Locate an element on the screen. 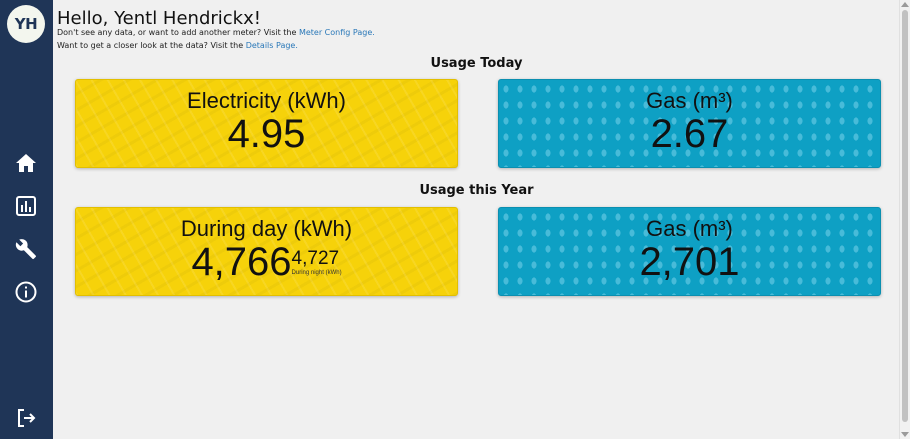  scroll-down-arrow-icon is located at coordinates (905, 434).